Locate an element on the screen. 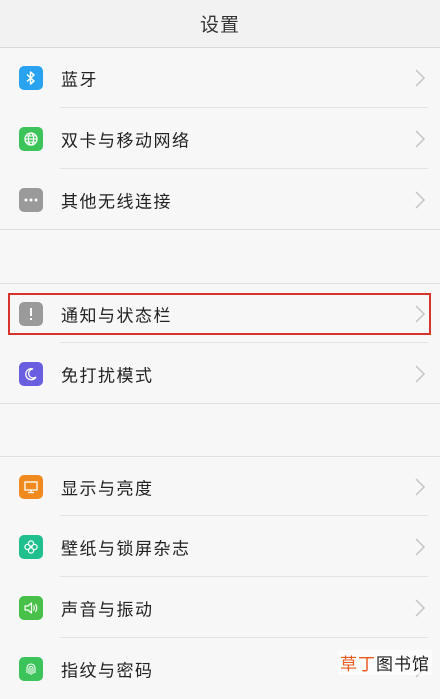  watermark-text: 图书馆 is located at coordinates (403, 665).